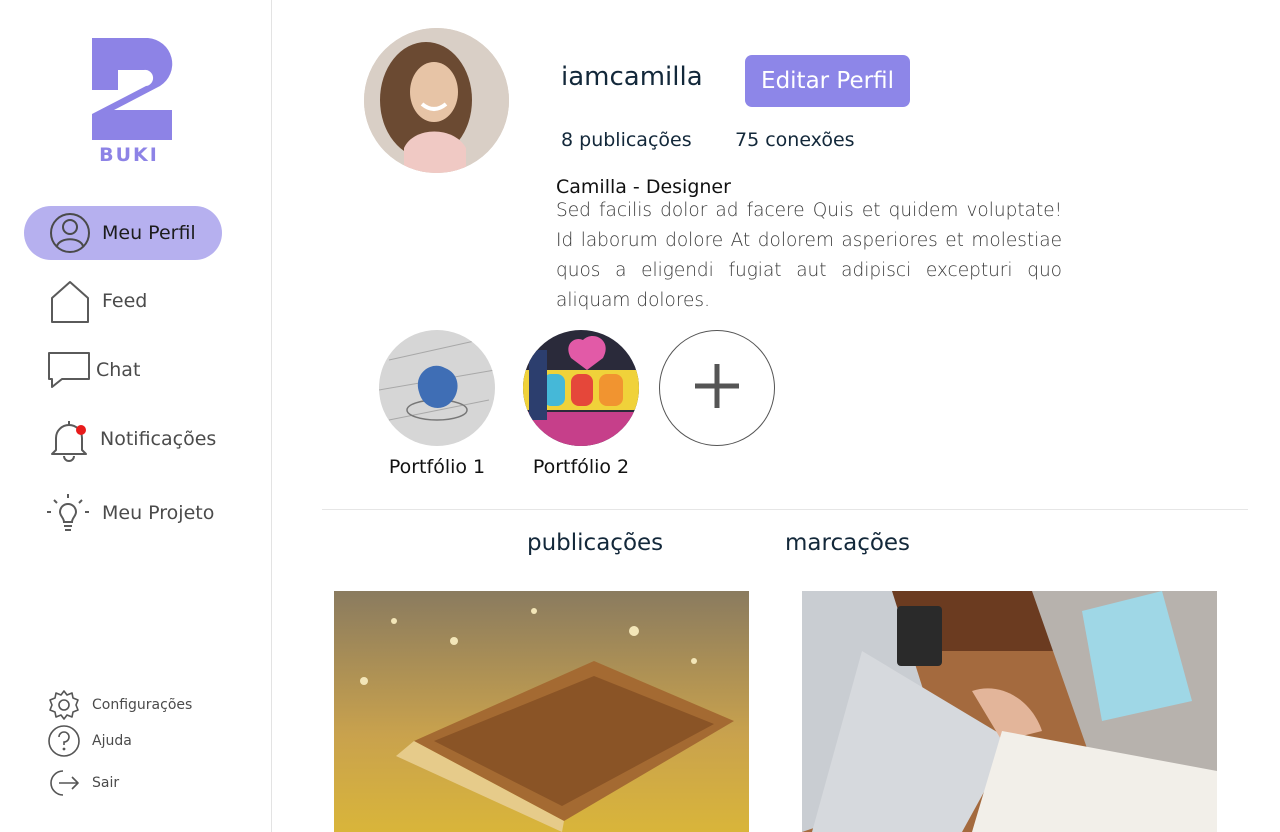 This screenshot has width=1280, height=832. What do you see at coordinates (125, 301) in the screenshot?
I see `sidebar-item-label: Feed` at bounding box center [125, 301].